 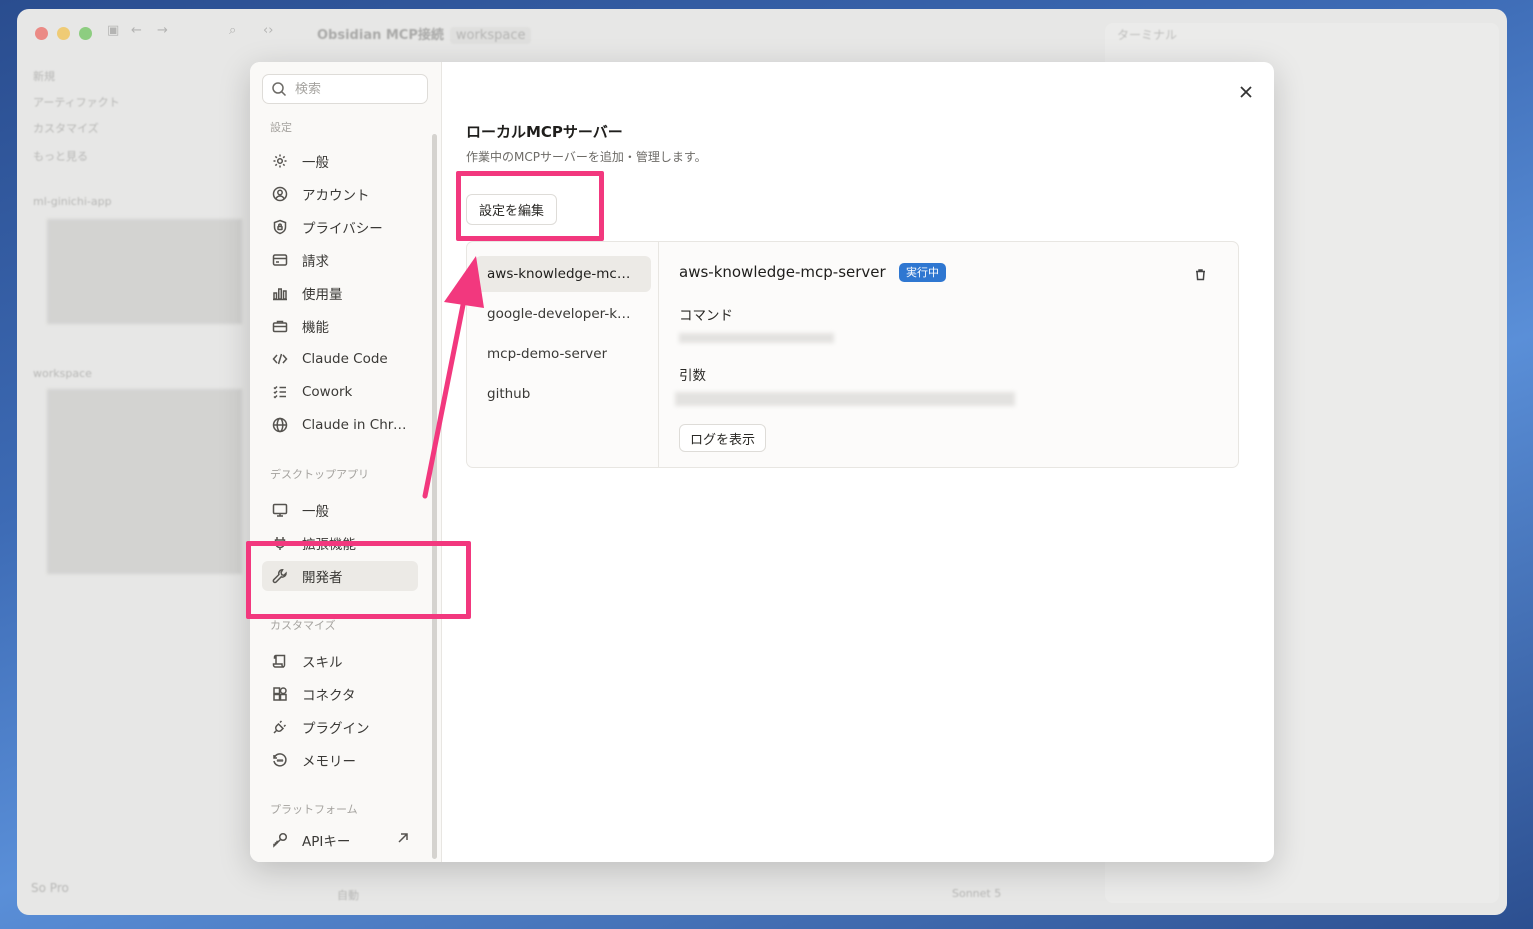 I want to click on nav-item-claude-in-chrome: Claude in Chrome, so click(x=340, y=425).